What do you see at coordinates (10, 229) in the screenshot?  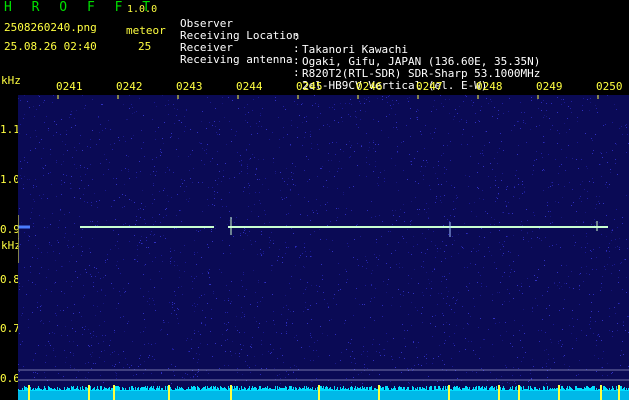 I see `frequency-tick: 0.9` at bounding box center [10, 229].